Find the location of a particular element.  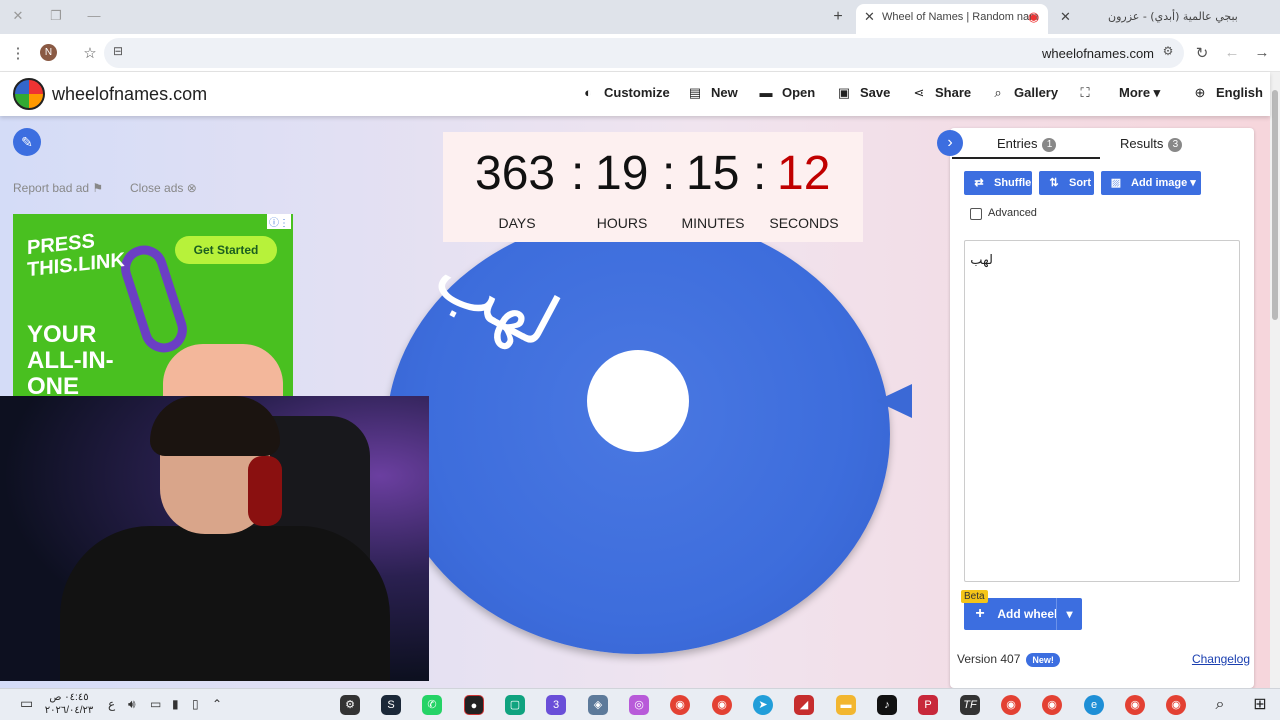

app-icon: ◎ is located at coordinates (639, 705).